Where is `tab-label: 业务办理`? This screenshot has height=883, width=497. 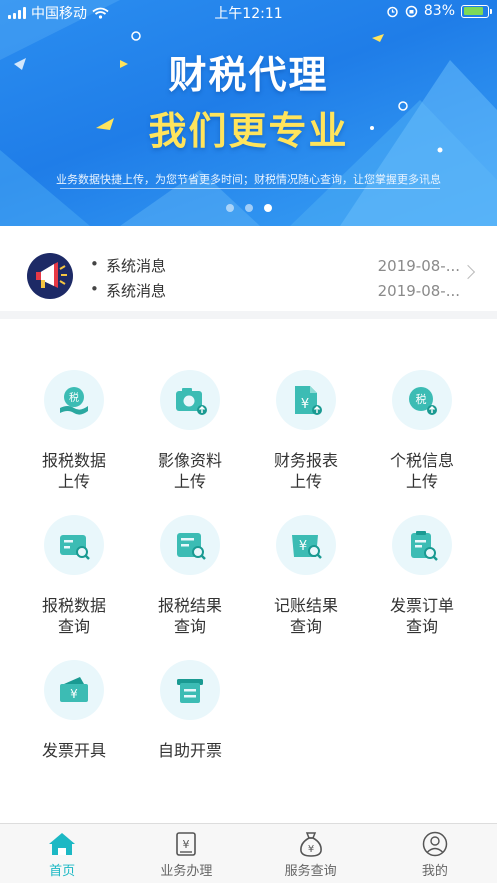 tab-label: 业务办理 is located at coordinates (186, 871).